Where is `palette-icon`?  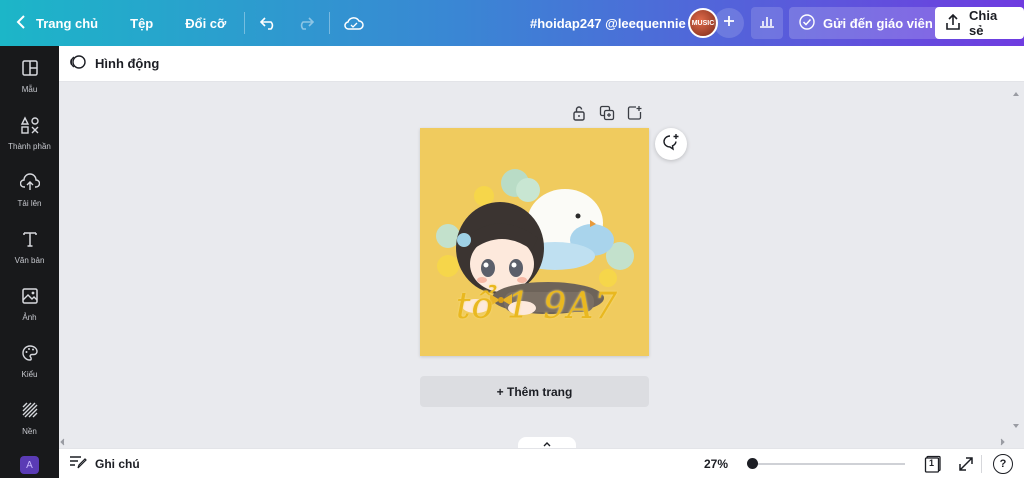 palette-icon is located at coordinates (30, 357).